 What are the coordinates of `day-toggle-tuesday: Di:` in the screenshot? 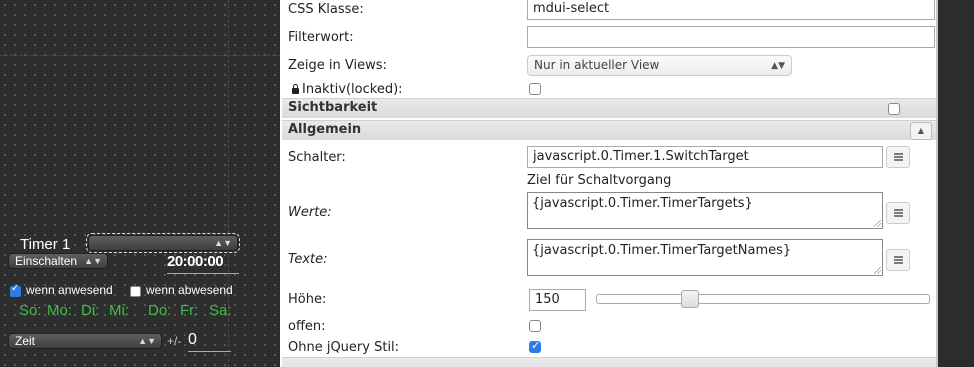 It's located at (90, 310).